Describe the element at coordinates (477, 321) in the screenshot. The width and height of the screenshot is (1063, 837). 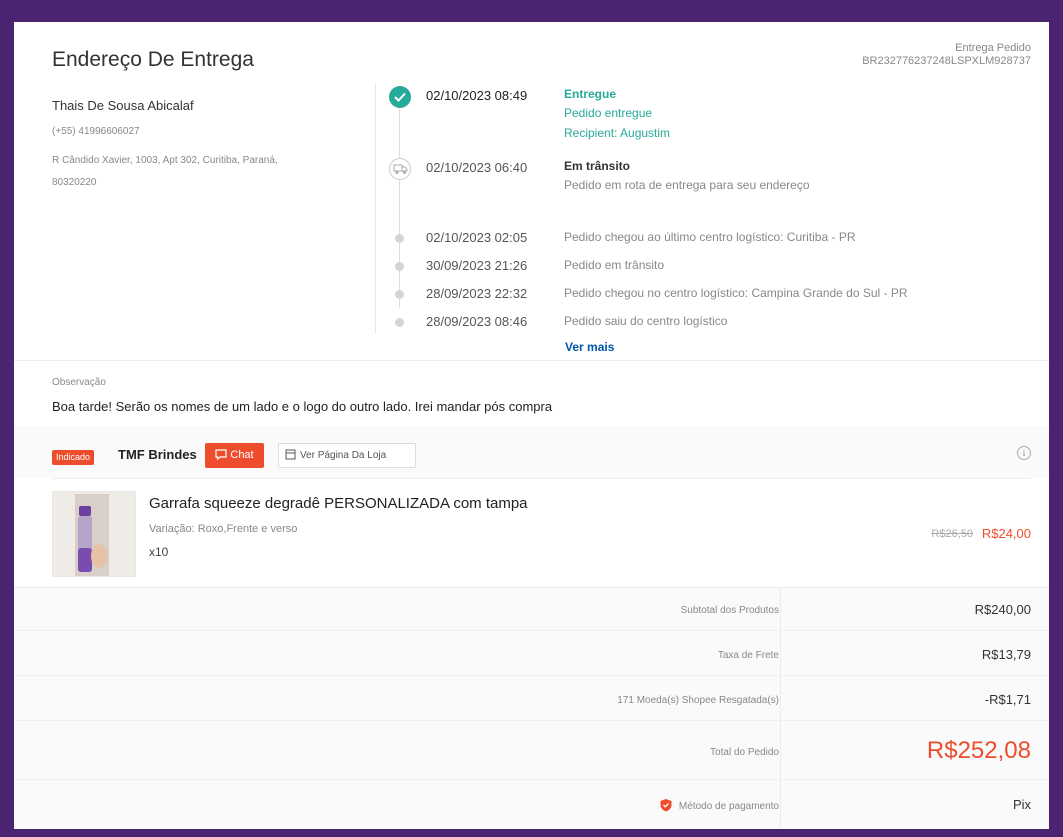
I see `event-time: 28/09/2023 08:46` at that location.